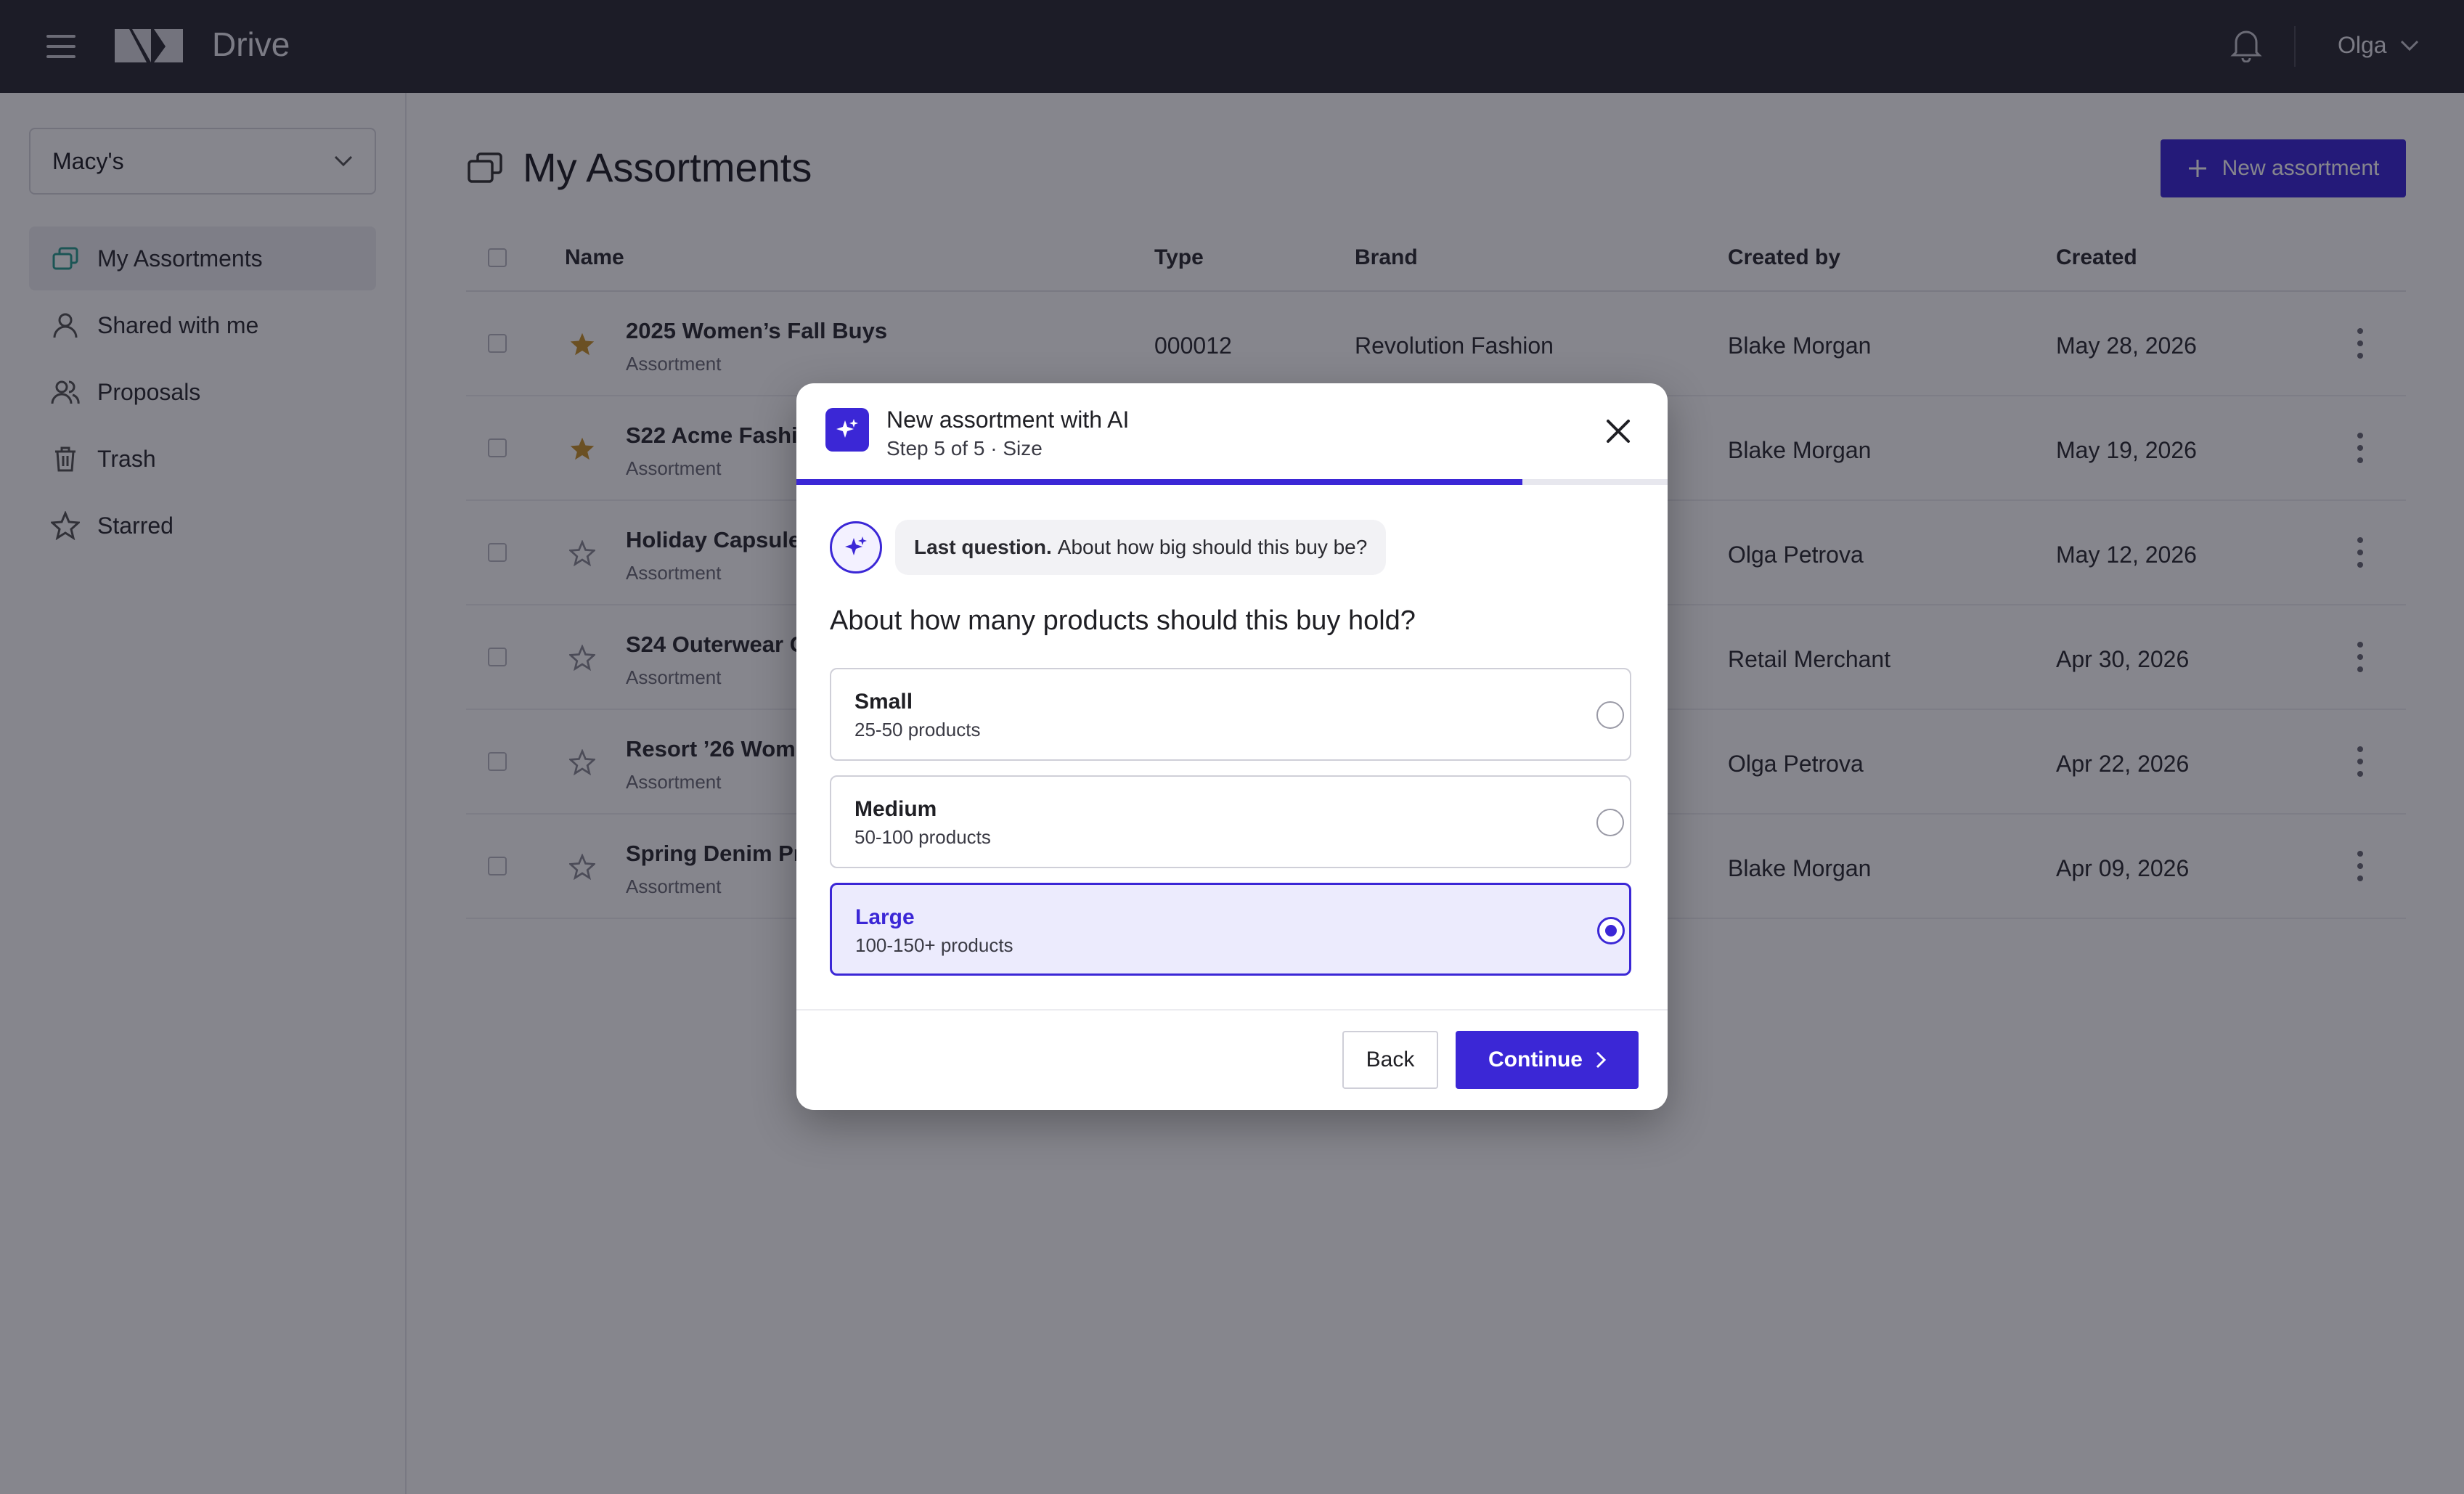  I want to click on assistant-prefix: Last question., so click(983, 547).